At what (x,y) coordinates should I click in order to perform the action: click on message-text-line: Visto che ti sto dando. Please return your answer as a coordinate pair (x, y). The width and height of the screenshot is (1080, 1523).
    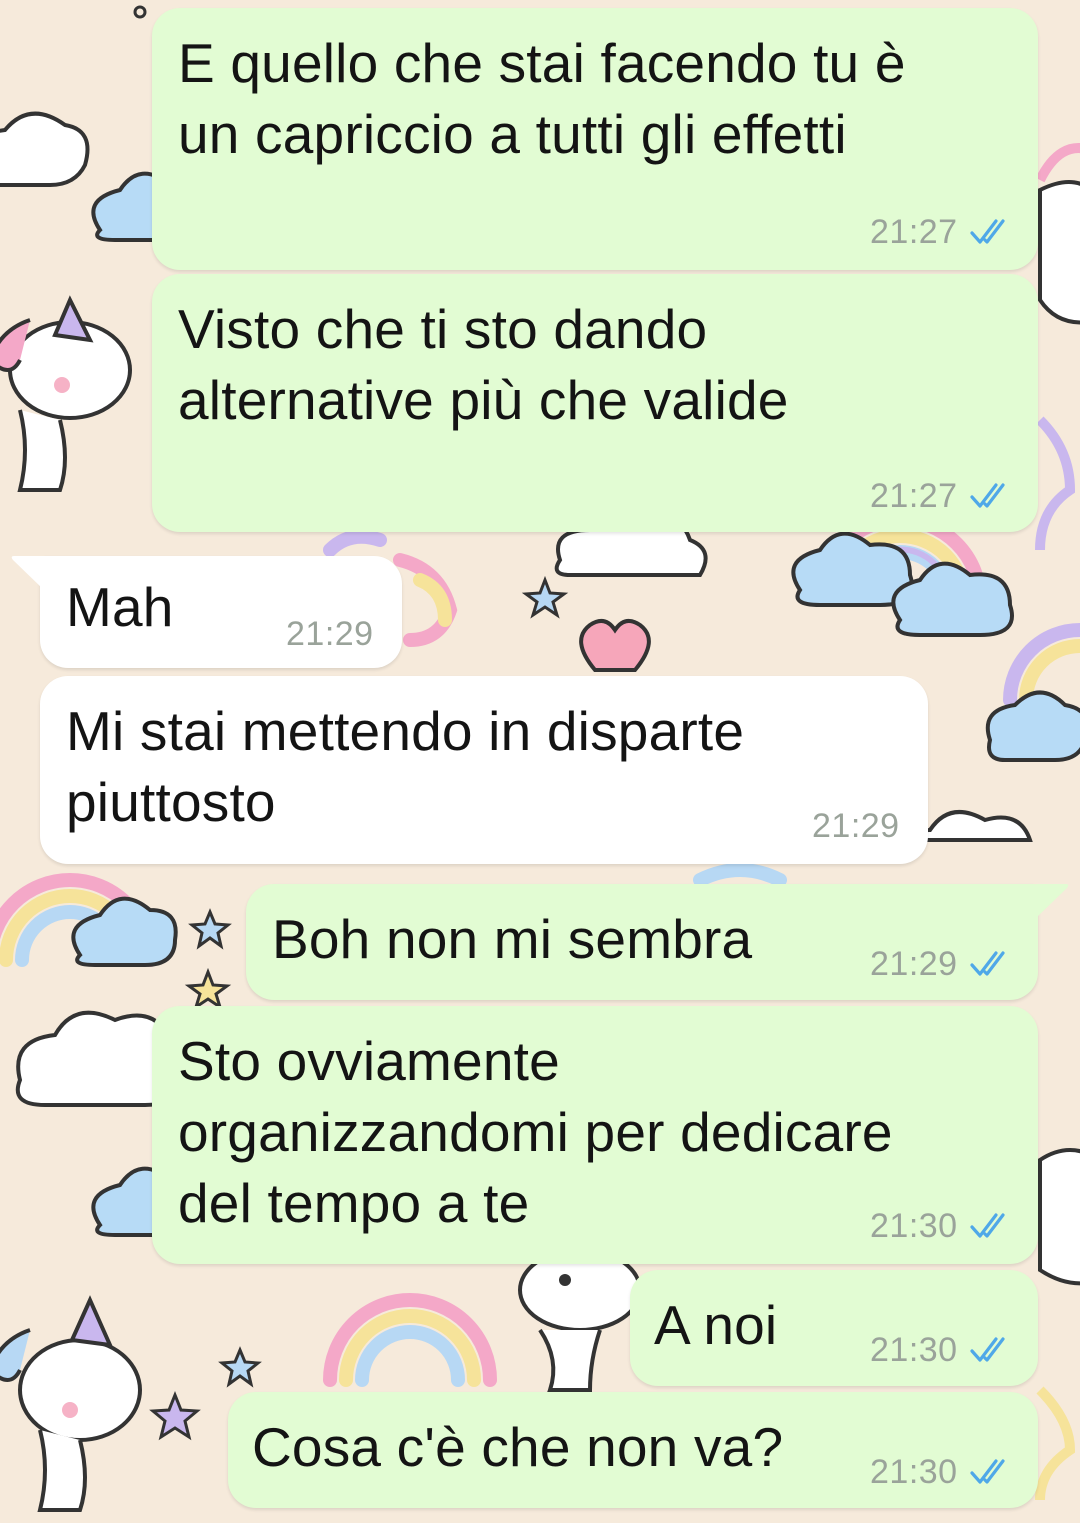
    Looking at the image, I should click on (443, 329).